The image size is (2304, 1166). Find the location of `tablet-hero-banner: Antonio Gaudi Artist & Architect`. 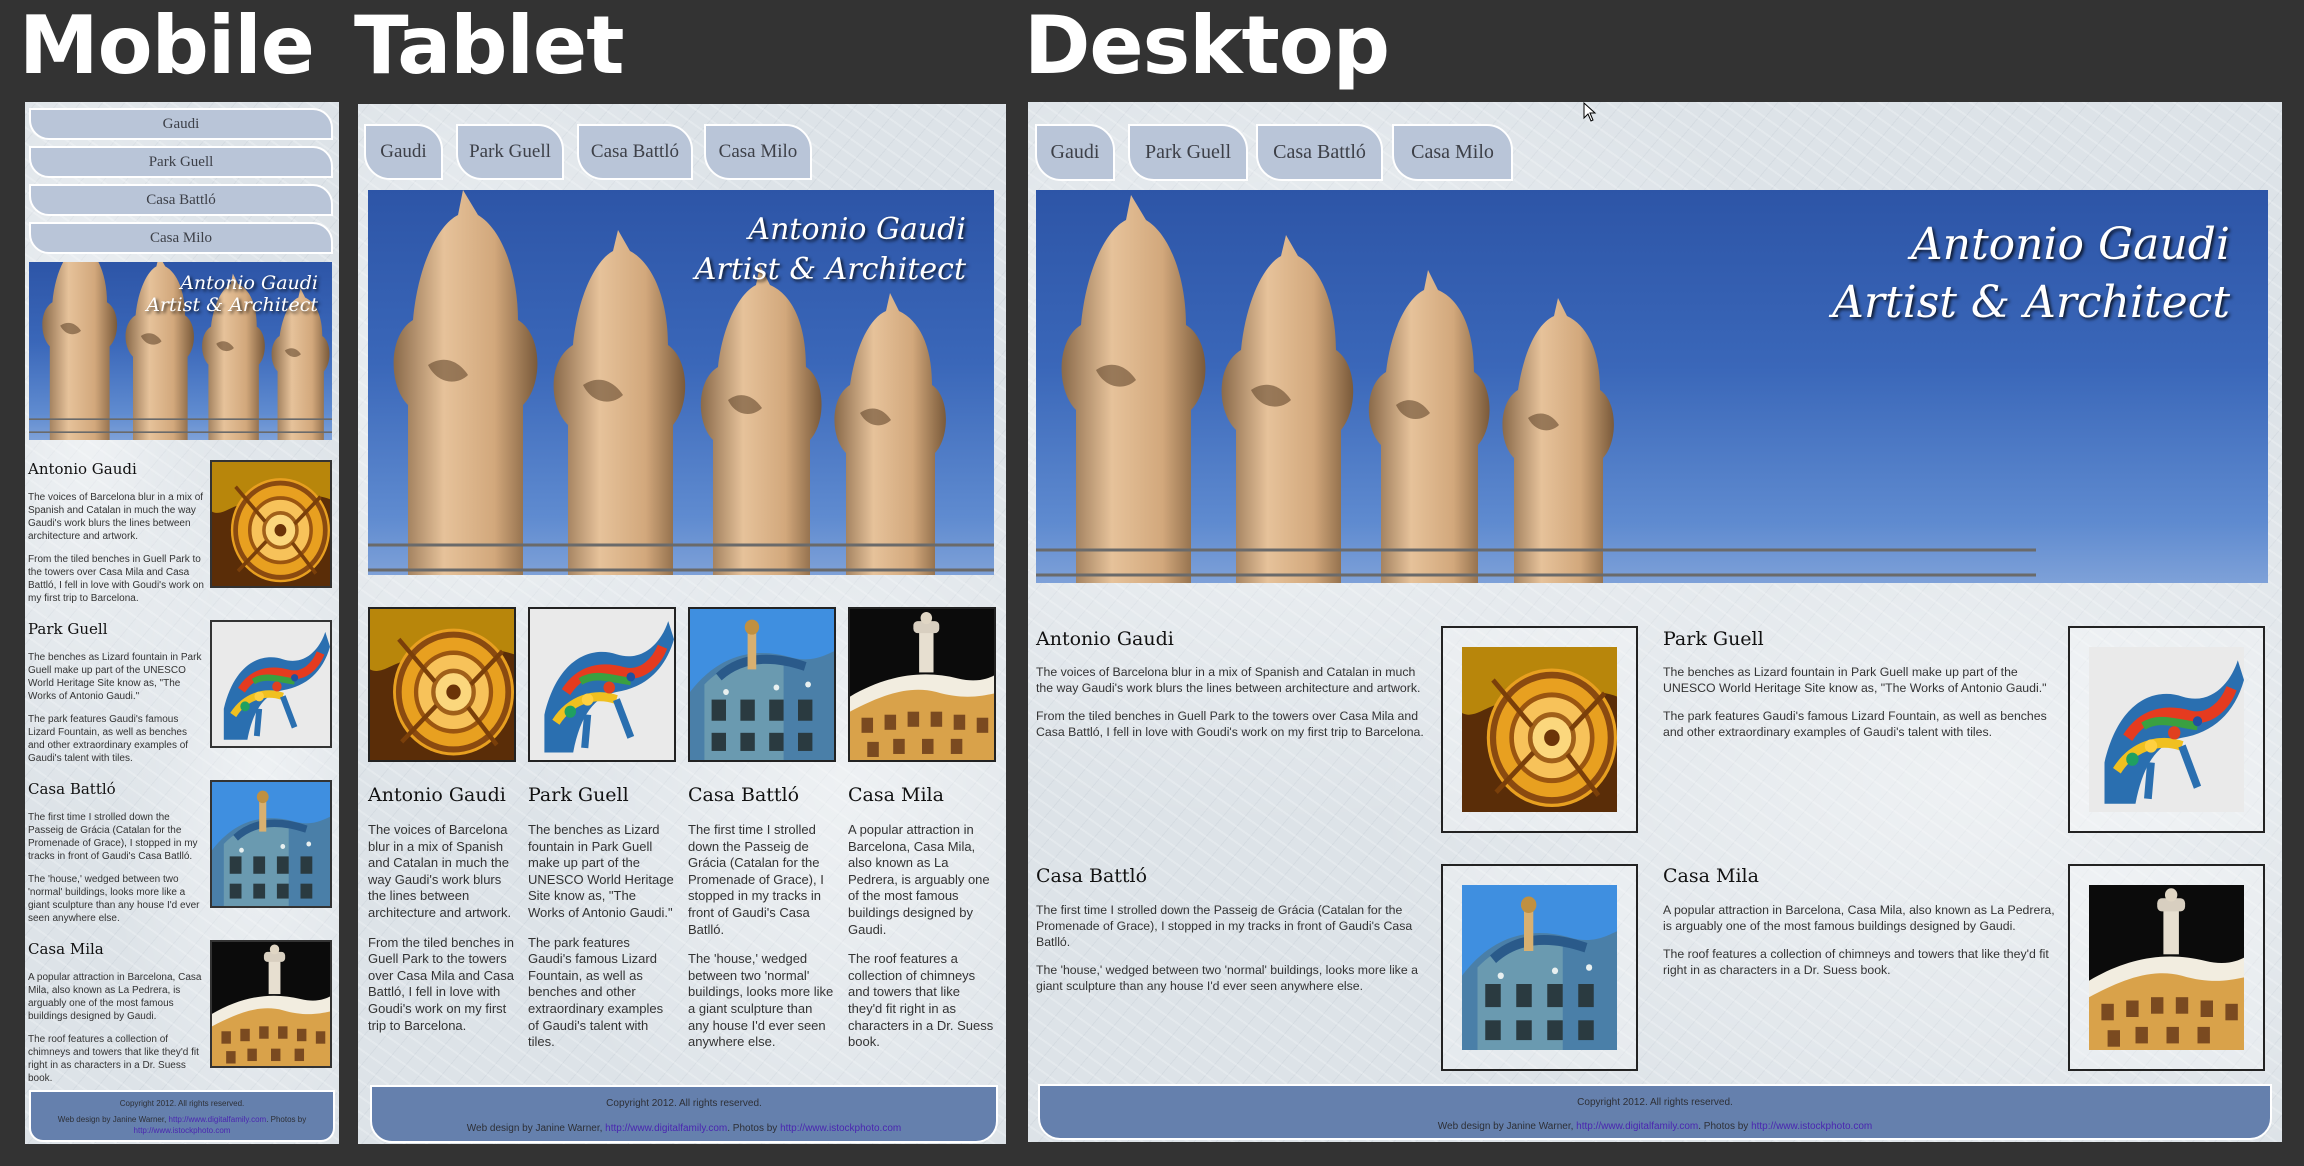

tablet-hero-banner: Antonio Gaudi Artist & Architect is located at coordinates (681, 382).